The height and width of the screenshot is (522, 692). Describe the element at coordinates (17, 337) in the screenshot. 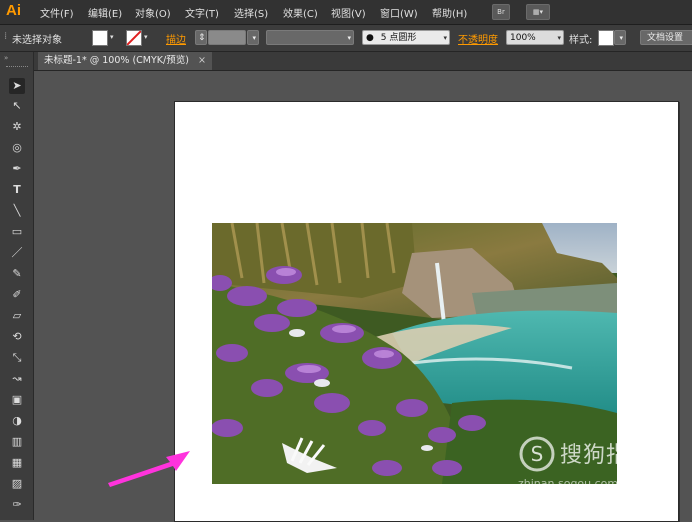

I see `rotate-tool-icon: ⟲` at that location.